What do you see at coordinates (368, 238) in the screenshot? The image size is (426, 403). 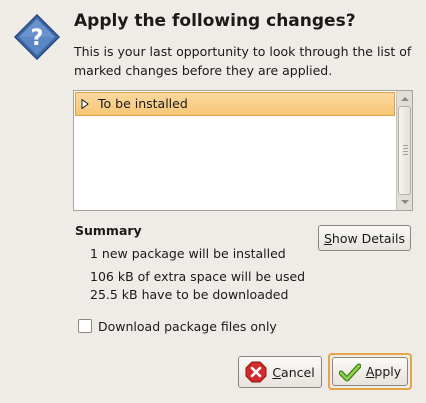 I see `show-details-label: how Details` at bounding box center [368, 238].